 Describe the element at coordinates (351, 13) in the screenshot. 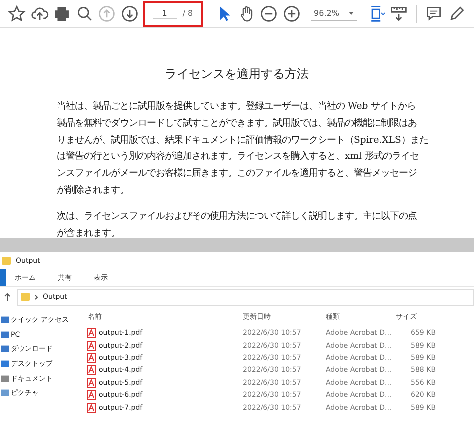

I see `caret-icon` at that location.